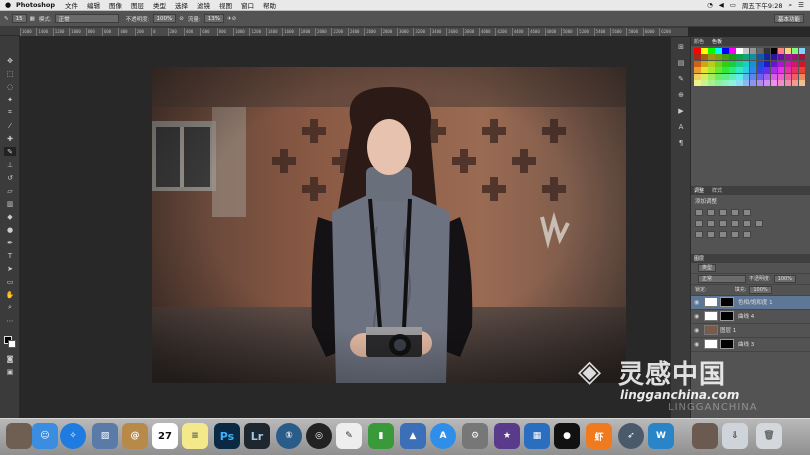 This screenshot has height=455, width=810. What do you see at coordinates (247, 5) in the screenshot?
I see `menu-window: 窗口` at bounding box center [247, 5].